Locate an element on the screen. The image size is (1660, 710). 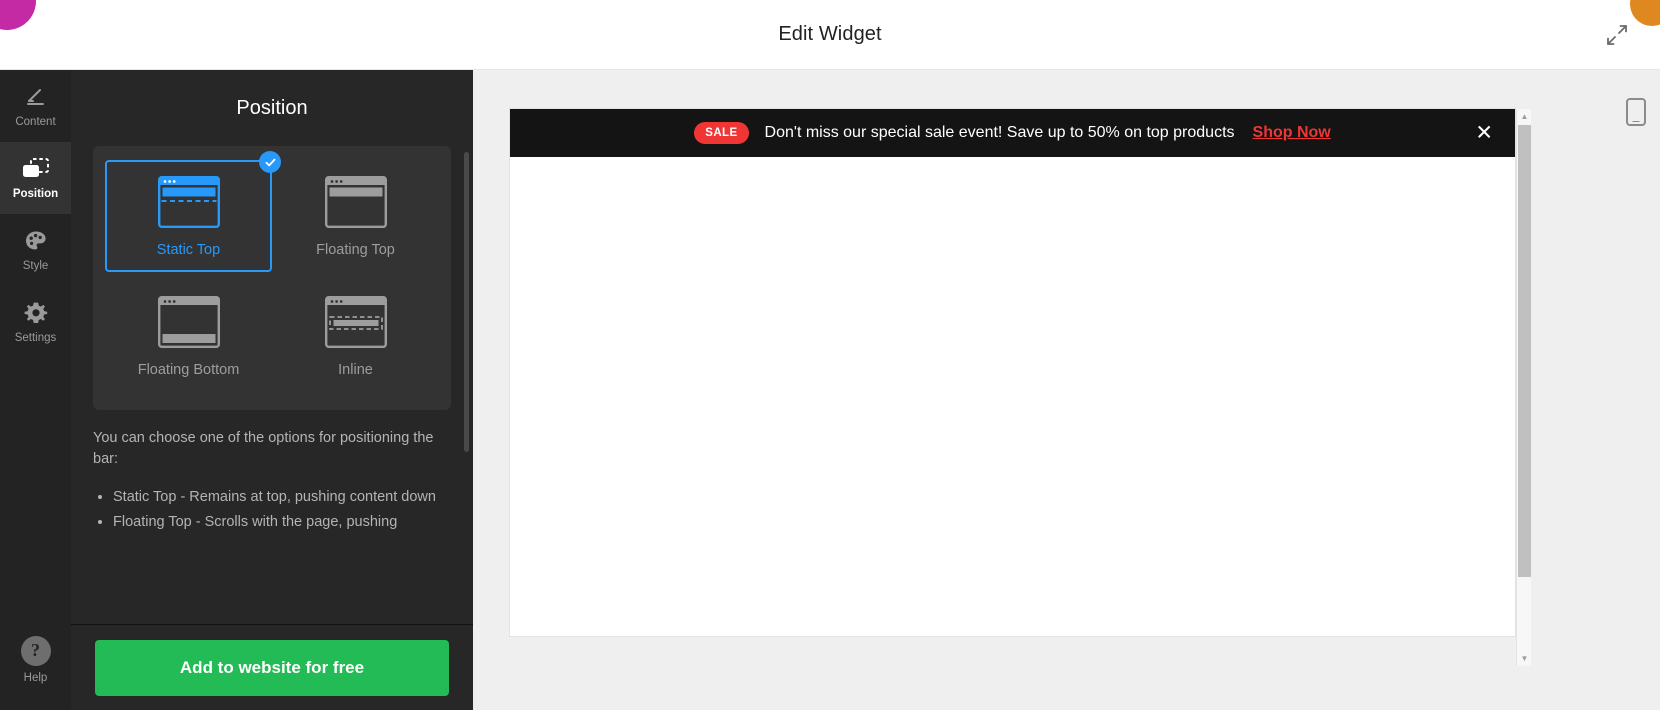
expand-arrows-icon is located at coordinates (1617, 35).